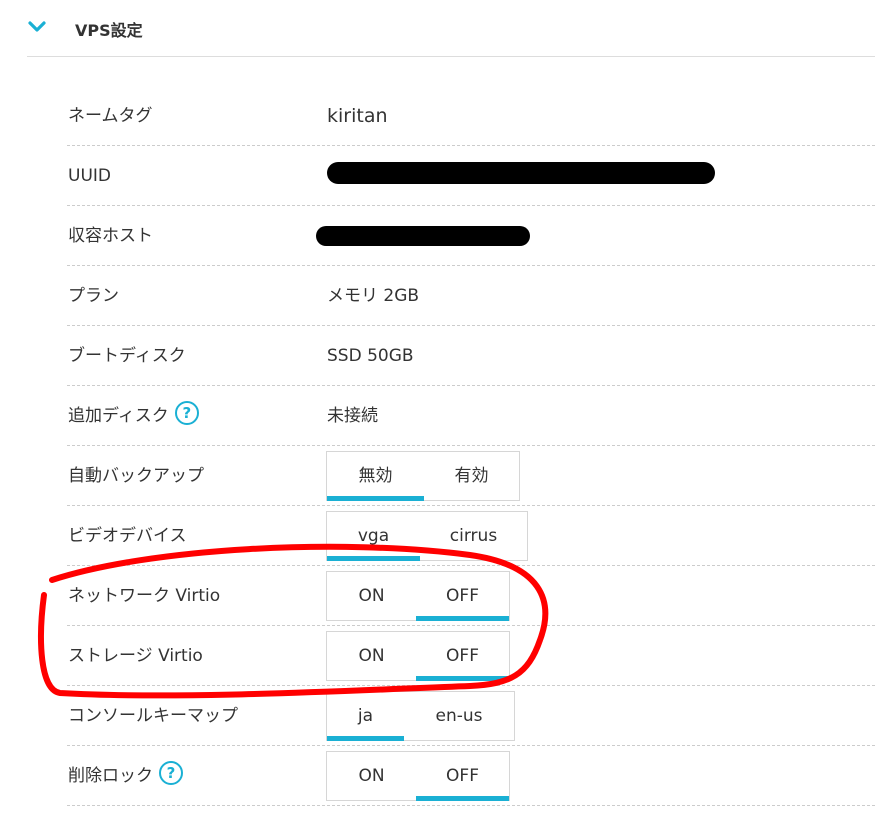 The height and width of the screenshot is (834, 875). I want to click on row-host: 収容ホスト, so click(437, 236).